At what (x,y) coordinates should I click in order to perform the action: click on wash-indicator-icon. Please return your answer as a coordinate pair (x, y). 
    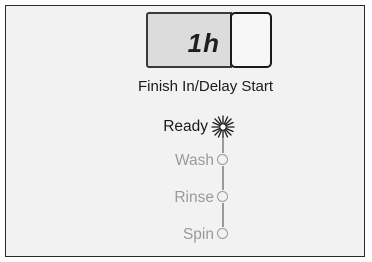
    Looking at the image, I should click on (222, 159).